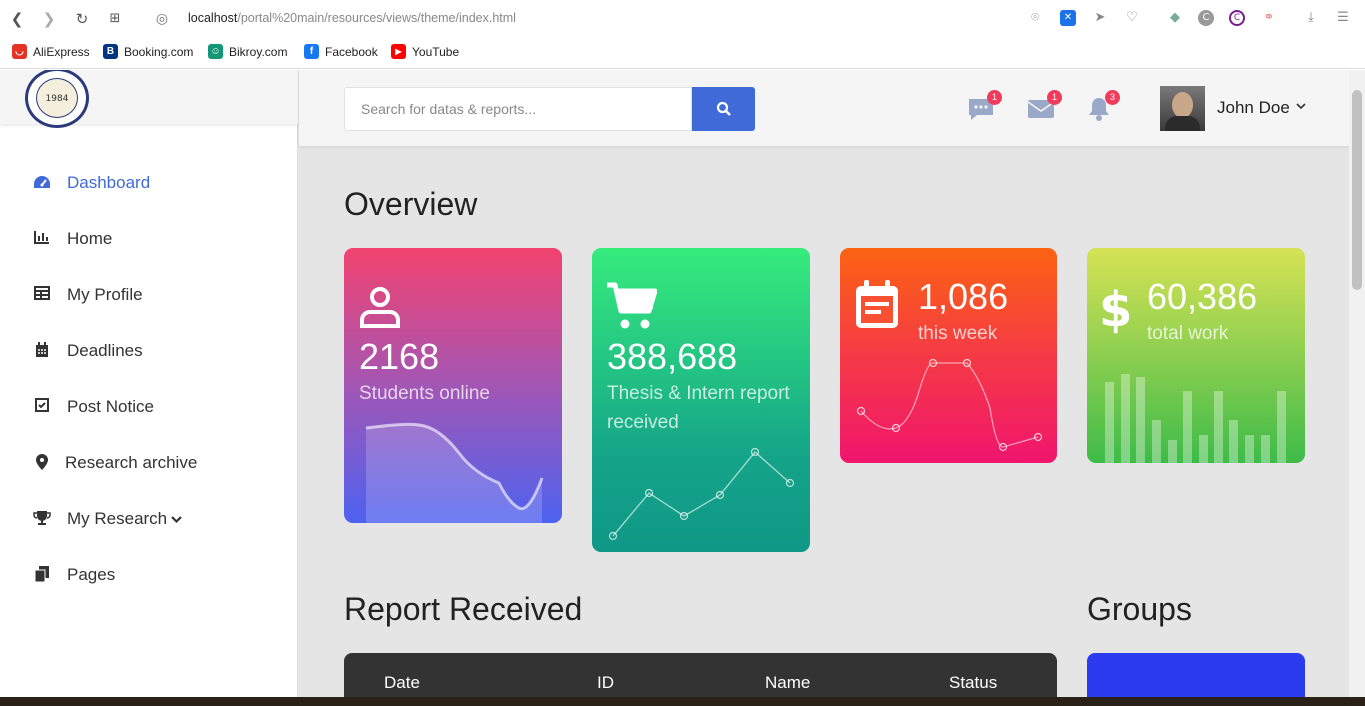 The height and width of the screenshot is (706, 1365). I want to click on column-header-status: Status, so click(973, 683).